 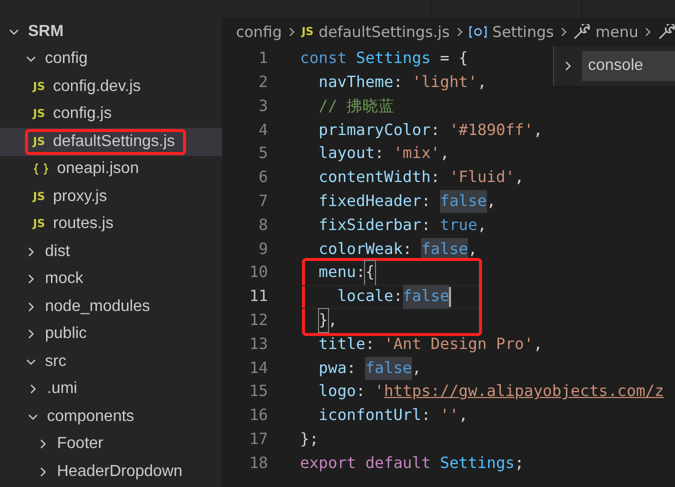 What do you see at coordinates (393, 415) in the screenshot?
I see `code-line: iconfontUrl: '',` at bounding box center [393, 415].